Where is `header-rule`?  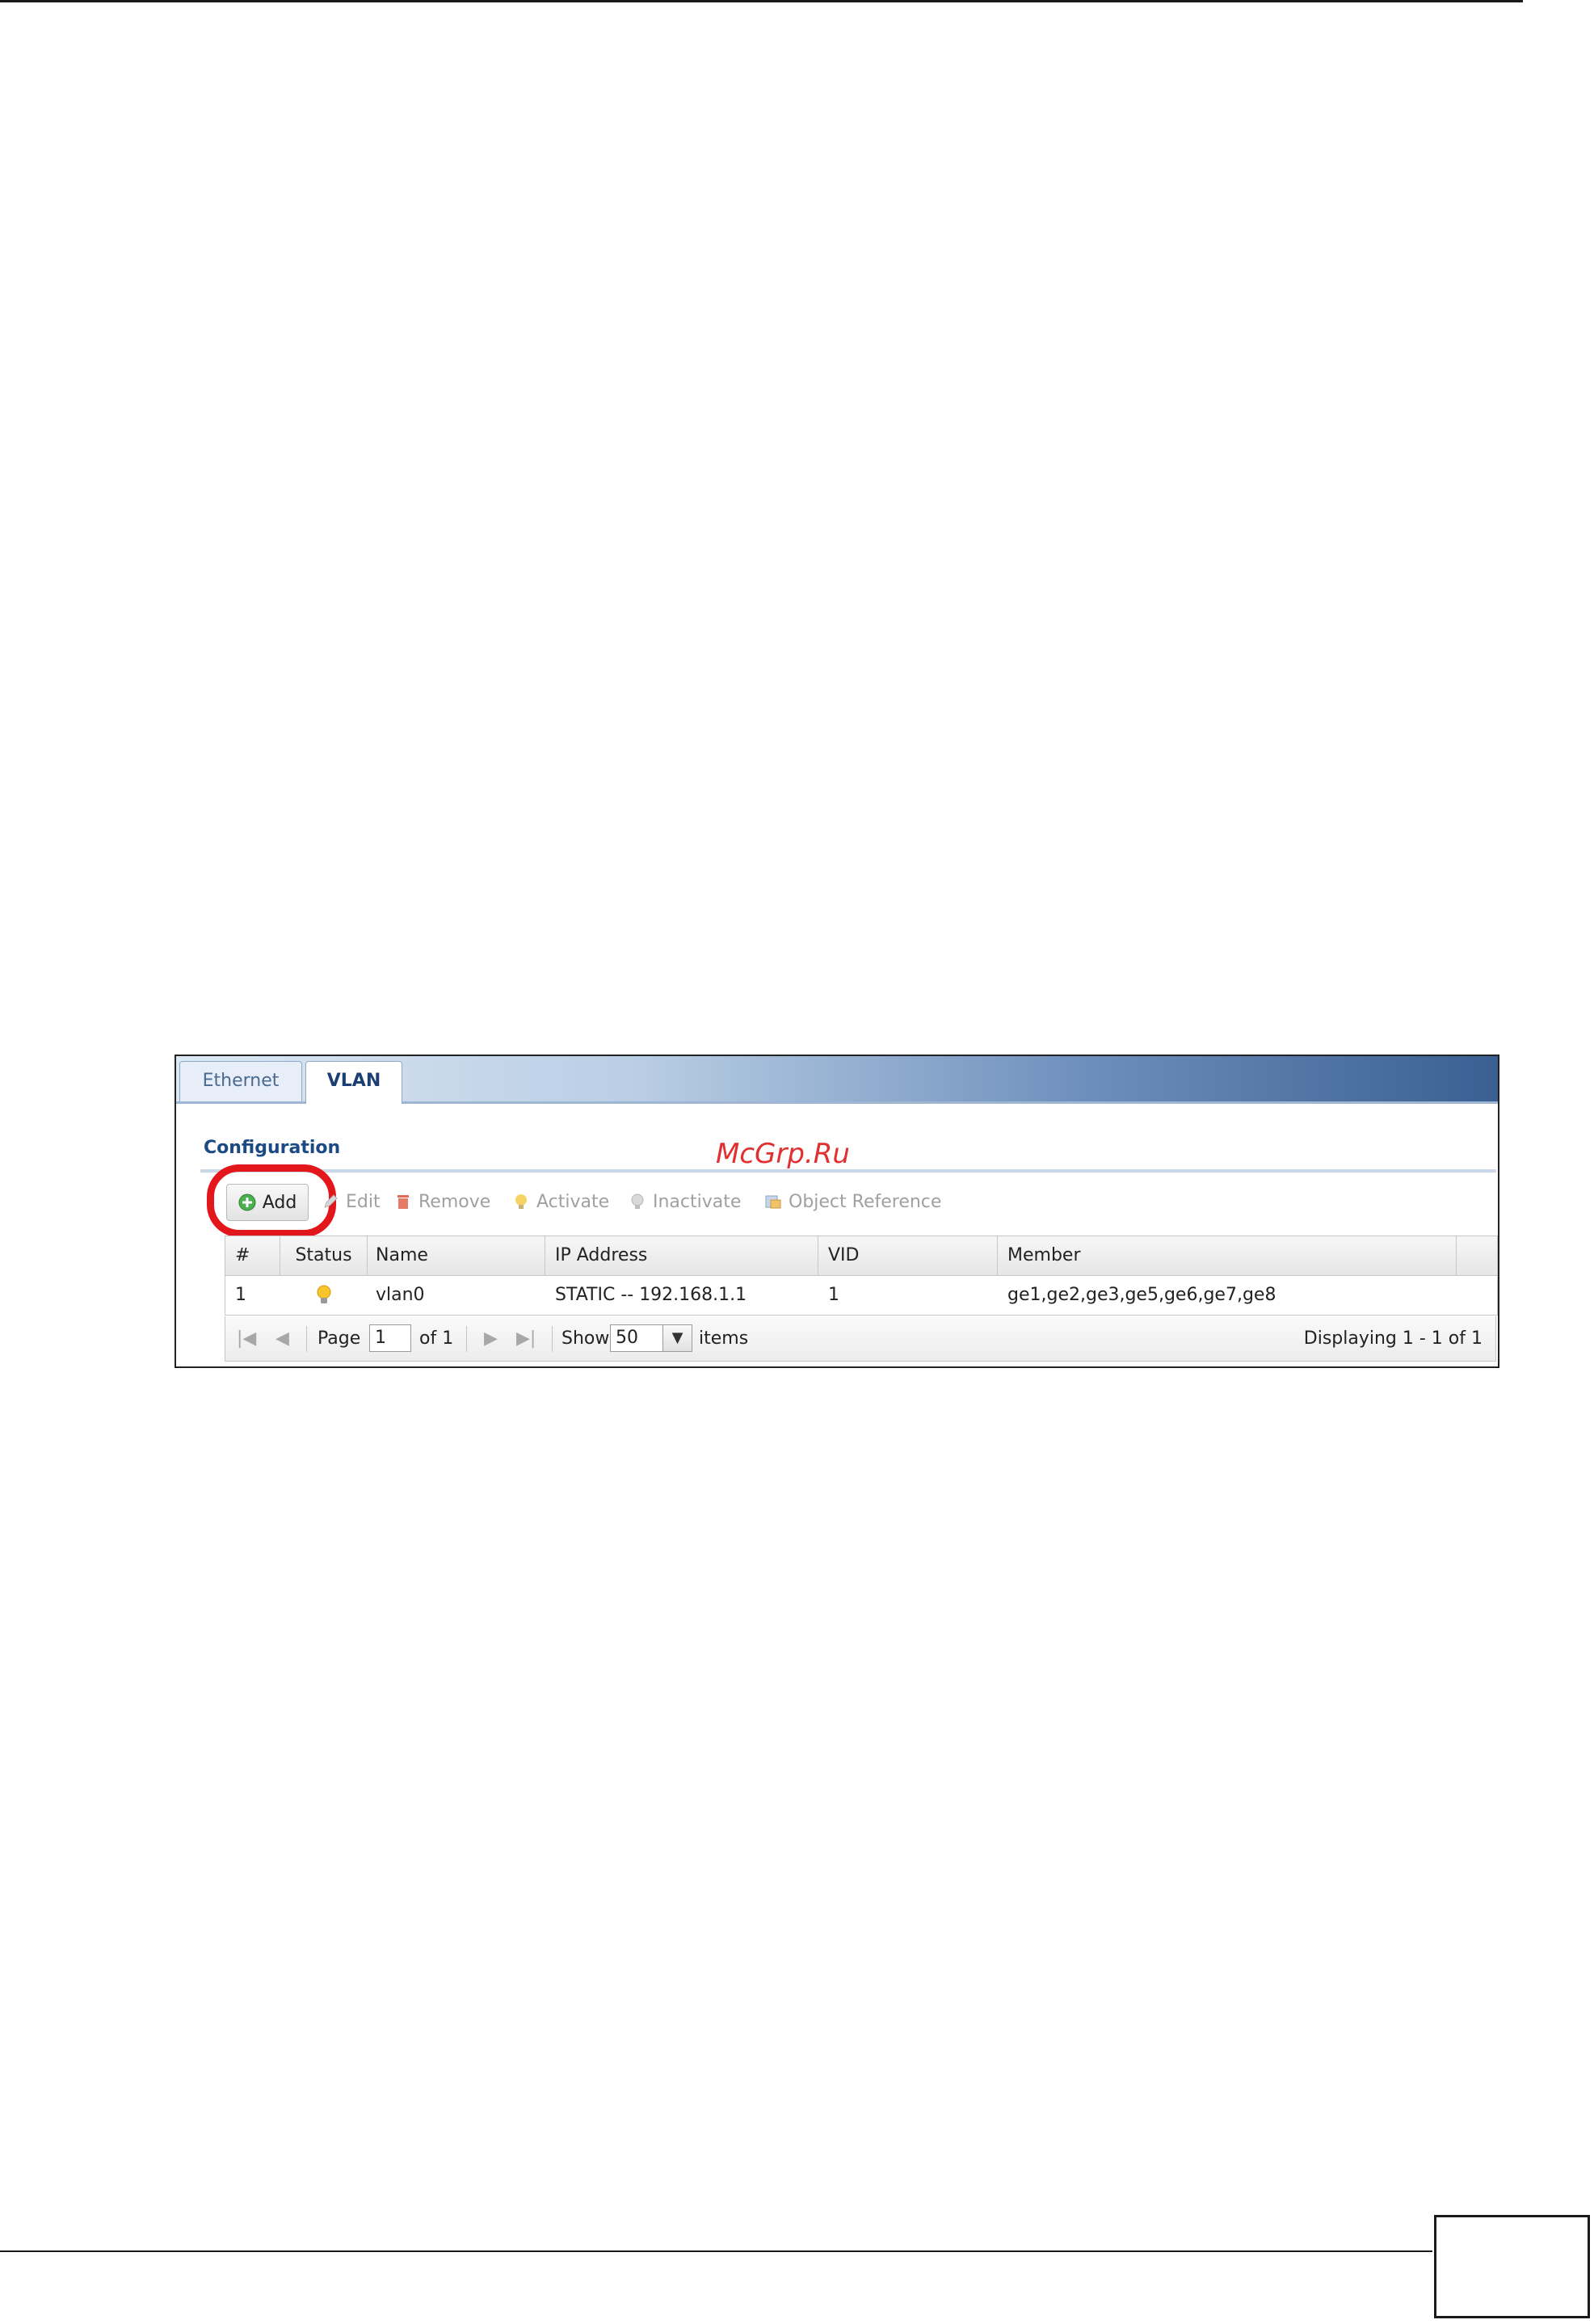 header-rule is located at coordinates (761, 1).